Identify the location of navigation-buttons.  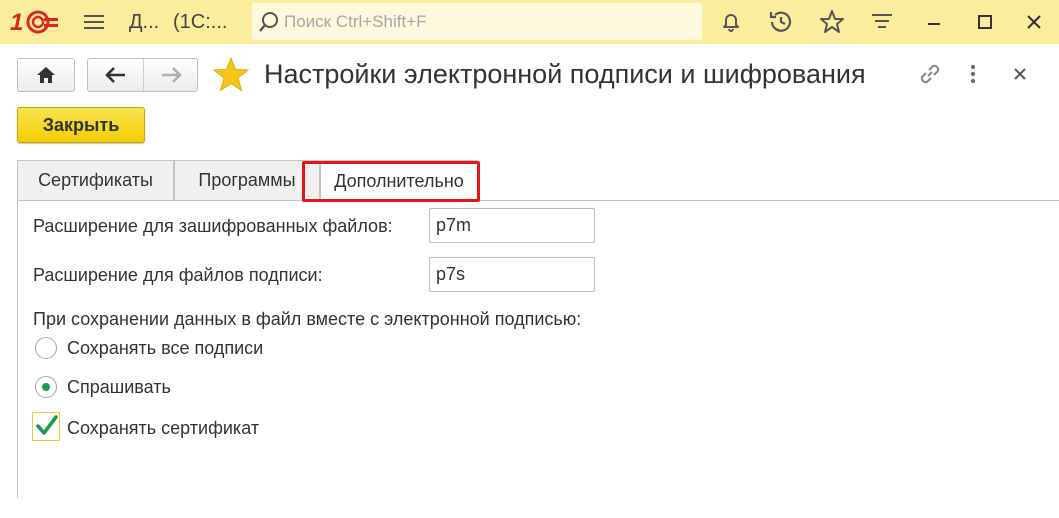
(142, 75).